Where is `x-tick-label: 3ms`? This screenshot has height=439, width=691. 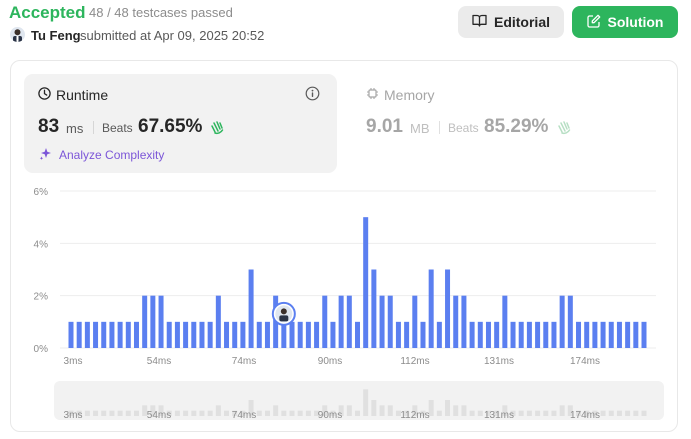
x-tick-label: 3ms is located at coordinates (73, 361).